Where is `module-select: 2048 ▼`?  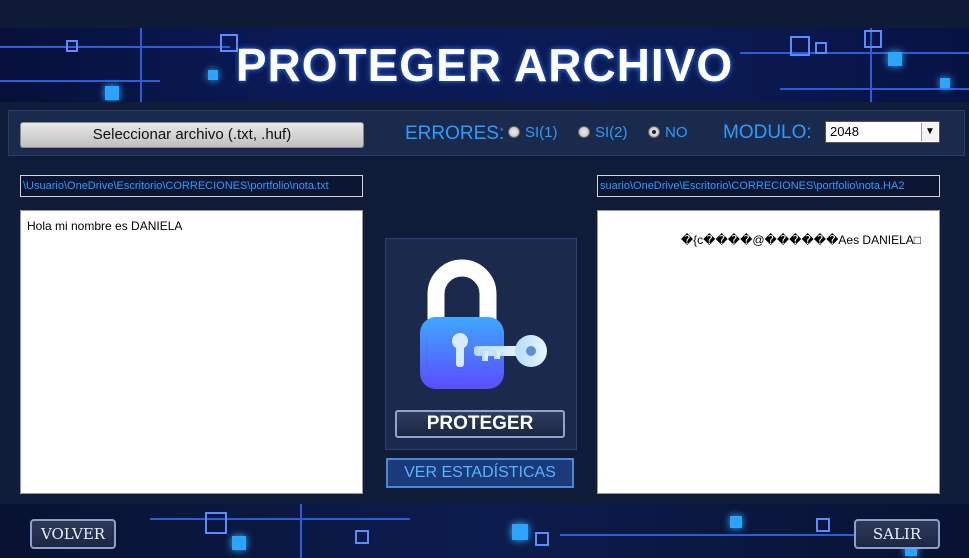 module-select: 2048 ▼ is located at coordinates (882, 132).